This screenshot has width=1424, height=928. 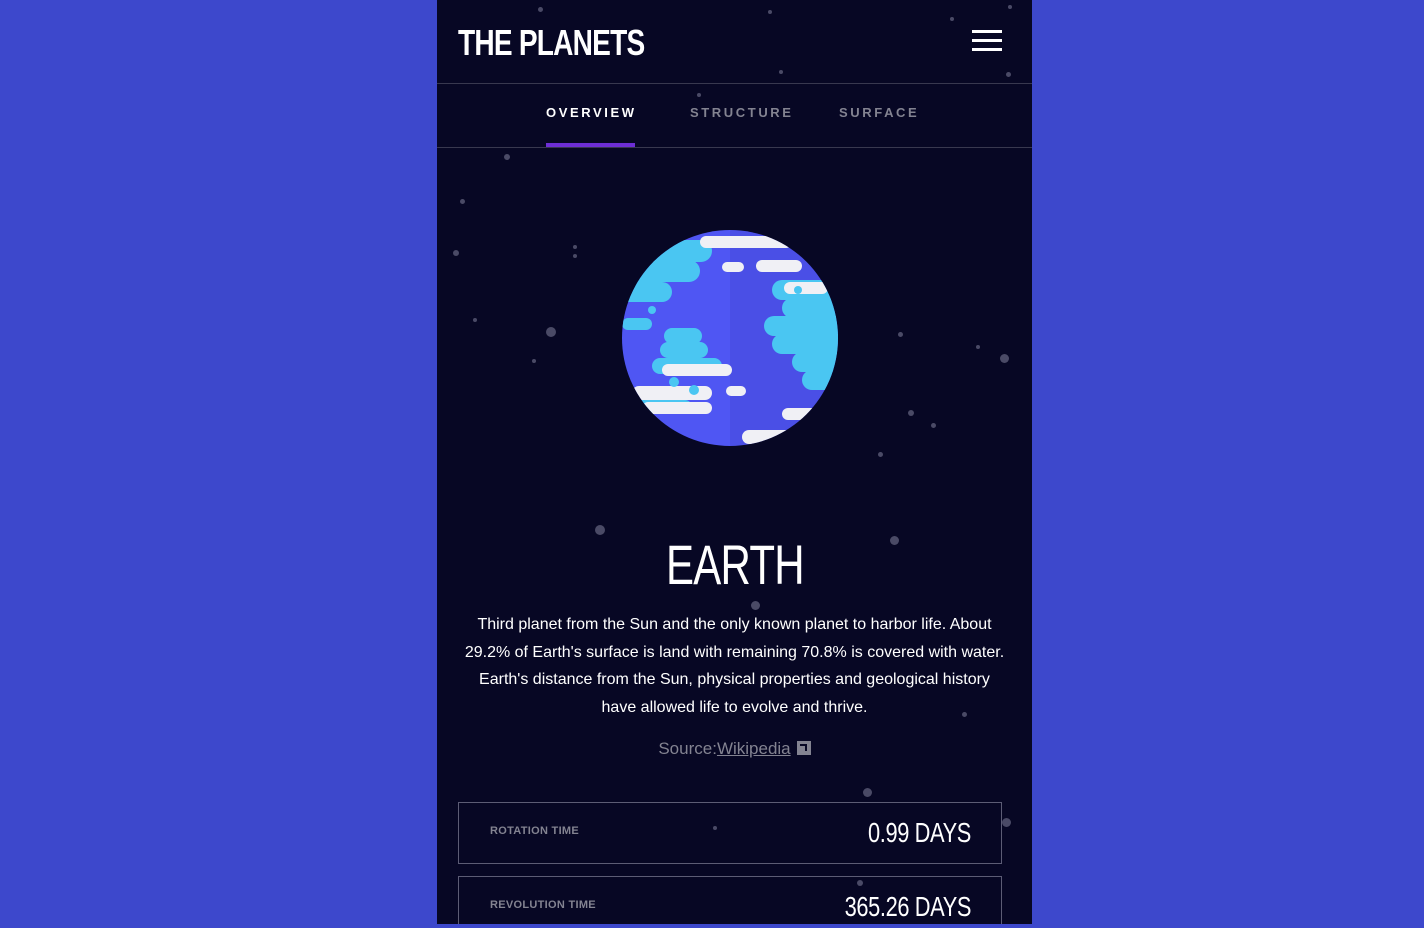 I want to click on stat-label: ROTATION TIME, so click(x=535, y=831).